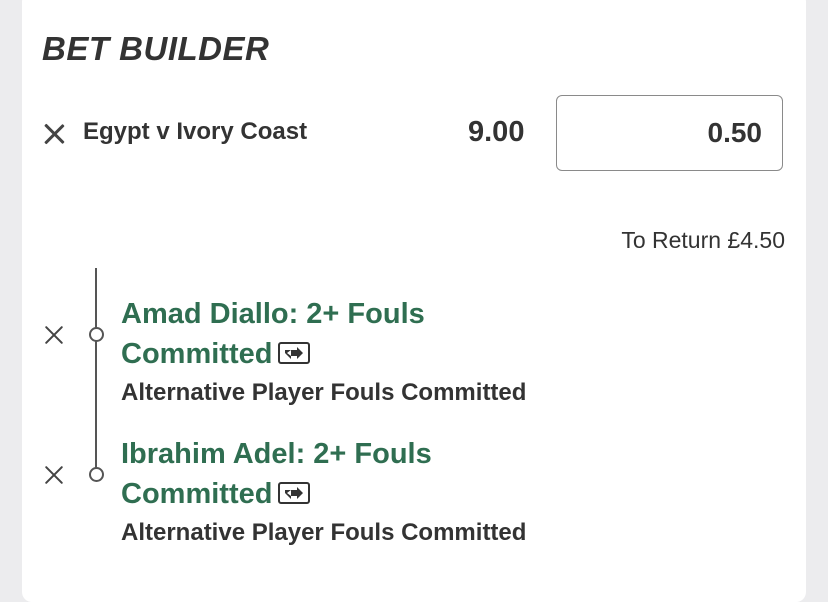 Image resolution: width=828 pixels, height=602 pixels. What do you see at coordinates (96, 374) in the screenshot?
I see `selection-timeline` at bounding box center [96, 374].